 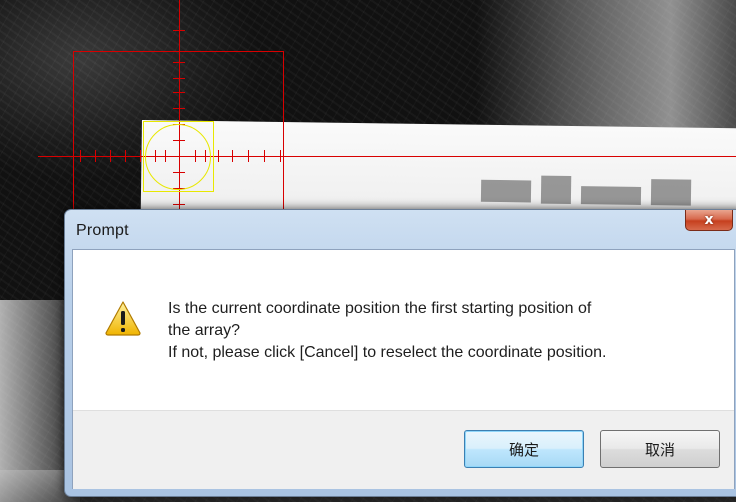 I want to click on close-button: x, so click(x=709, y=220).